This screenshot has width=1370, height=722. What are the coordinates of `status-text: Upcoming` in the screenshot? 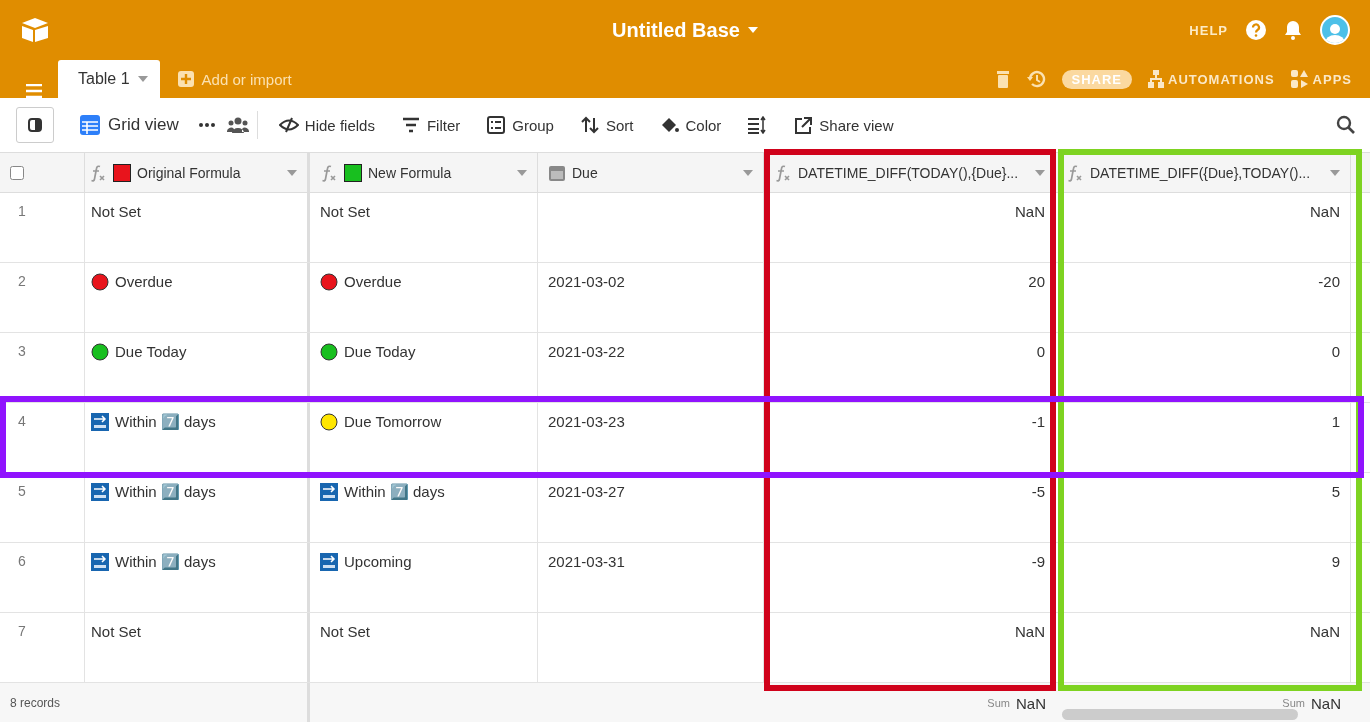 It's located at (378, 561).